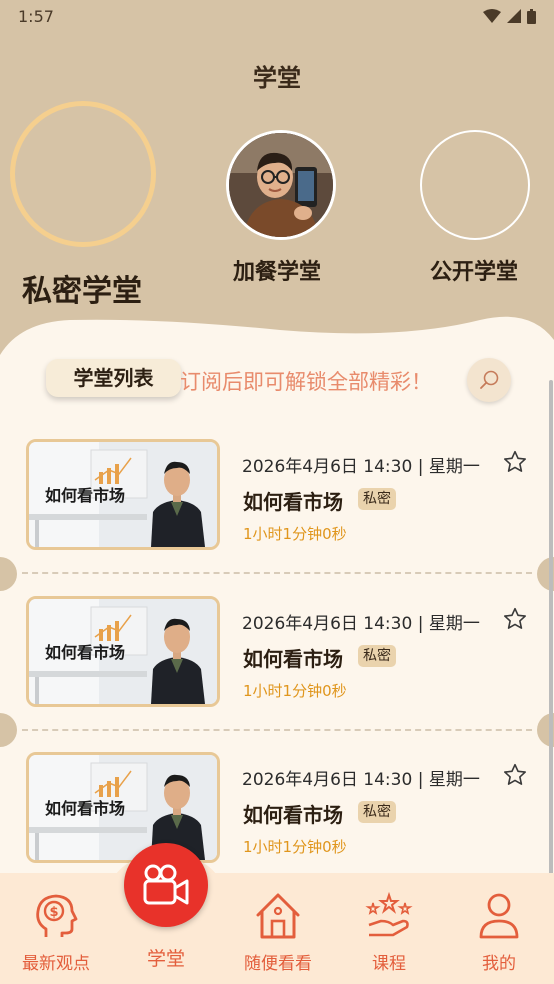  I want to click on search-button, so click(489, 380).